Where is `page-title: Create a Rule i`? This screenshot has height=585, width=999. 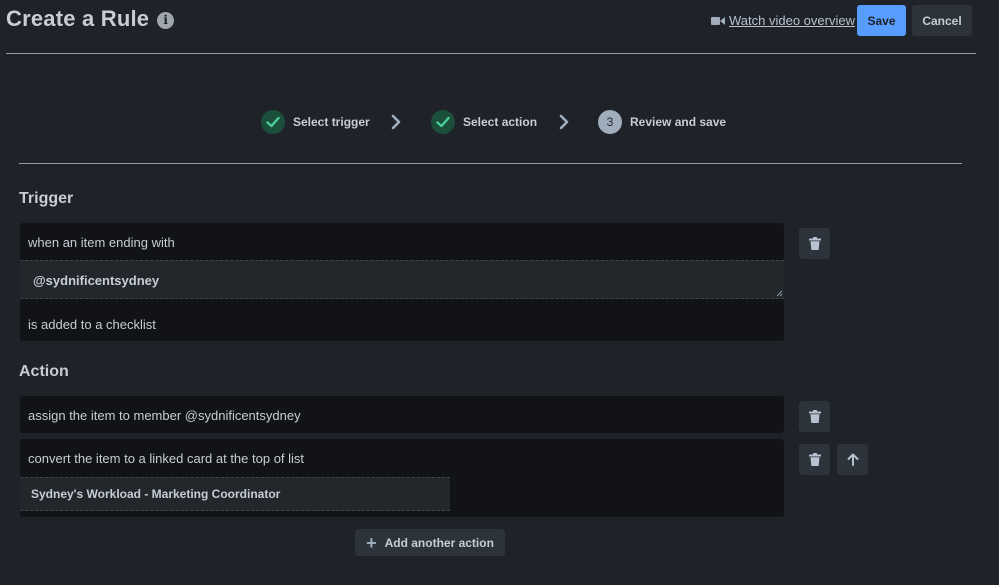 page-title: Create a Rule i is located at coordinates (90, 19).